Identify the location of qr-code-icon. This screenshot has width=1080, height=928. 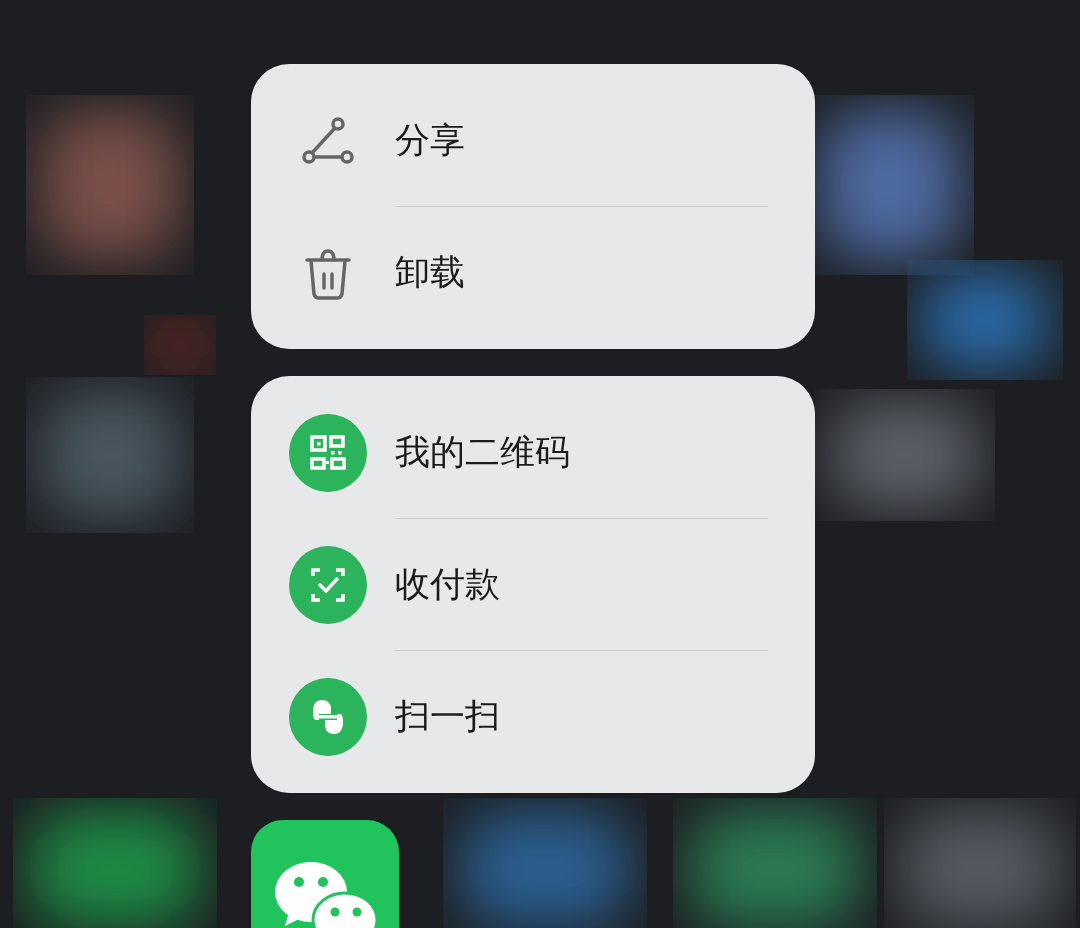
(328, 452).